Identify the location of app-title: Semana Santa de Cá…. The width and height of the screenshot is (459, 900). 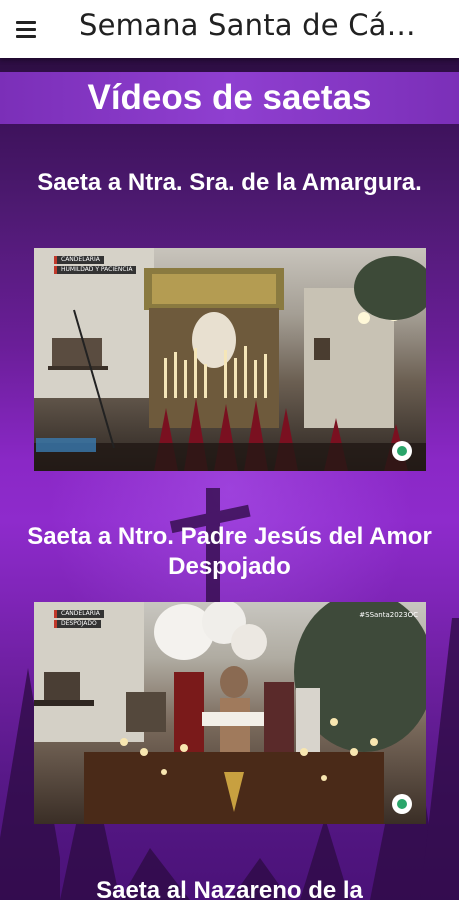
(247, 25).